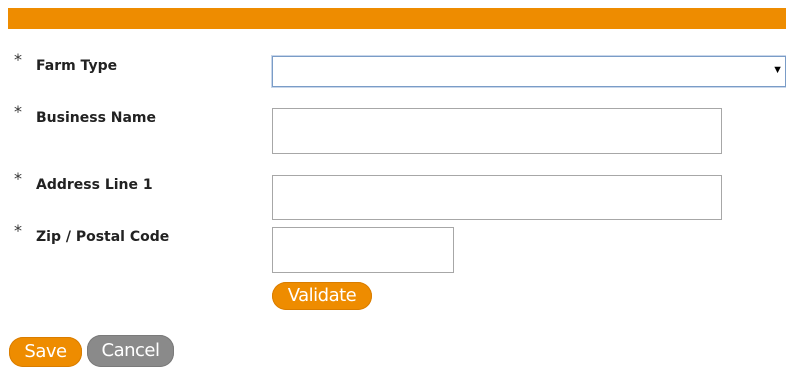 This screenshot has width=786, height=367. What do you see at coordinates (130, 351) in the screenshot?
I see `cancel-button: Cancel` at bounding box center [130, 351].